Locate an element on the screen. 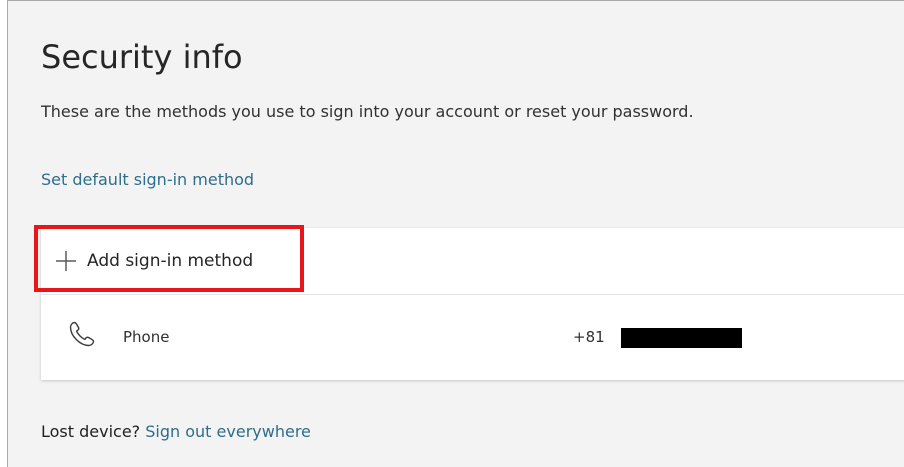 Image resolution: width=904 pixels, height=467 pixels. page-title: Security info is located at coordinates (142, 57).